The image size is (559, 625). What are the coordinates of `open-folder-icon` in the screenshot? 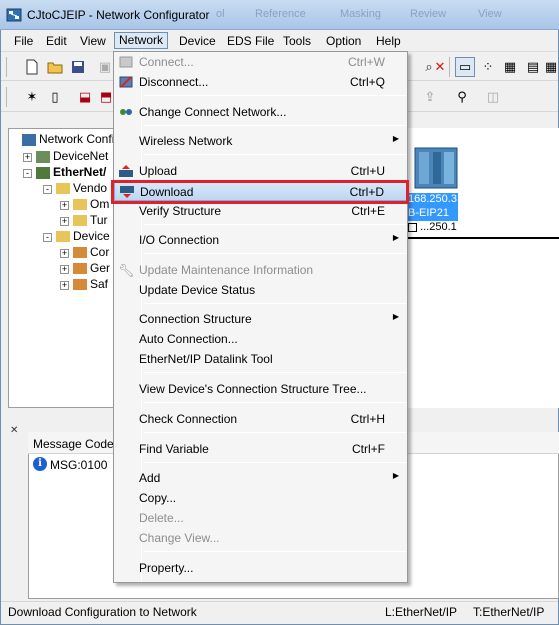 It's located at (55, 67).